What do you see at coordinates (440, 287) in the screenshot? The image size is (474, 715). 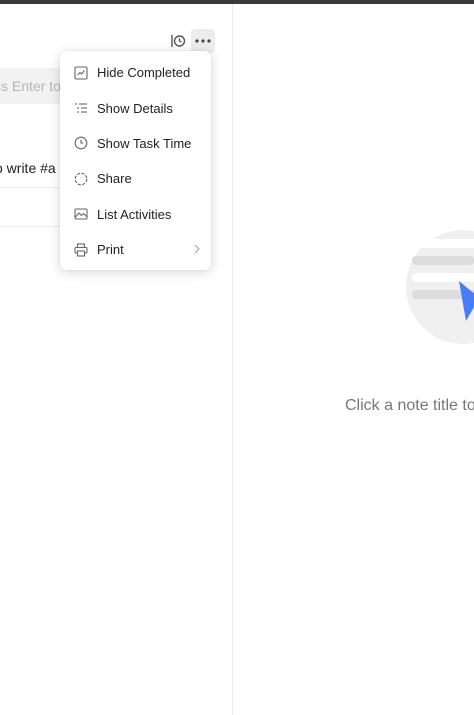 I see `empty-state-illustration` at bounding box center [440, 287].